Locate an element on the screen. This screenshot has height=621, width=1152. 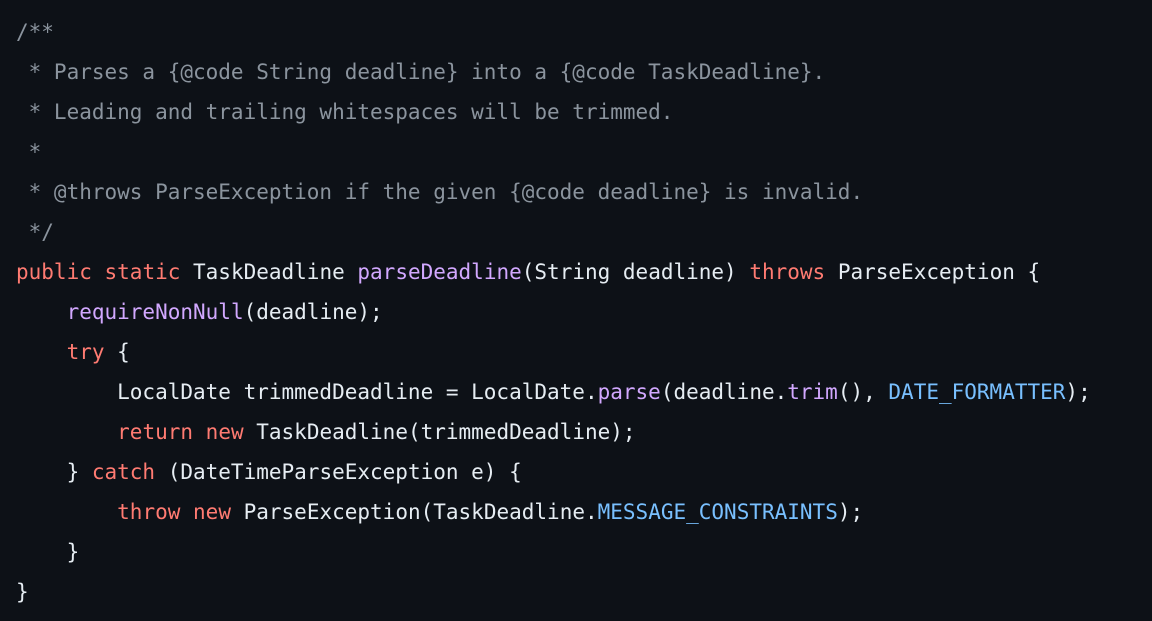
code-keyword: try is located at coordinates (85, 352).